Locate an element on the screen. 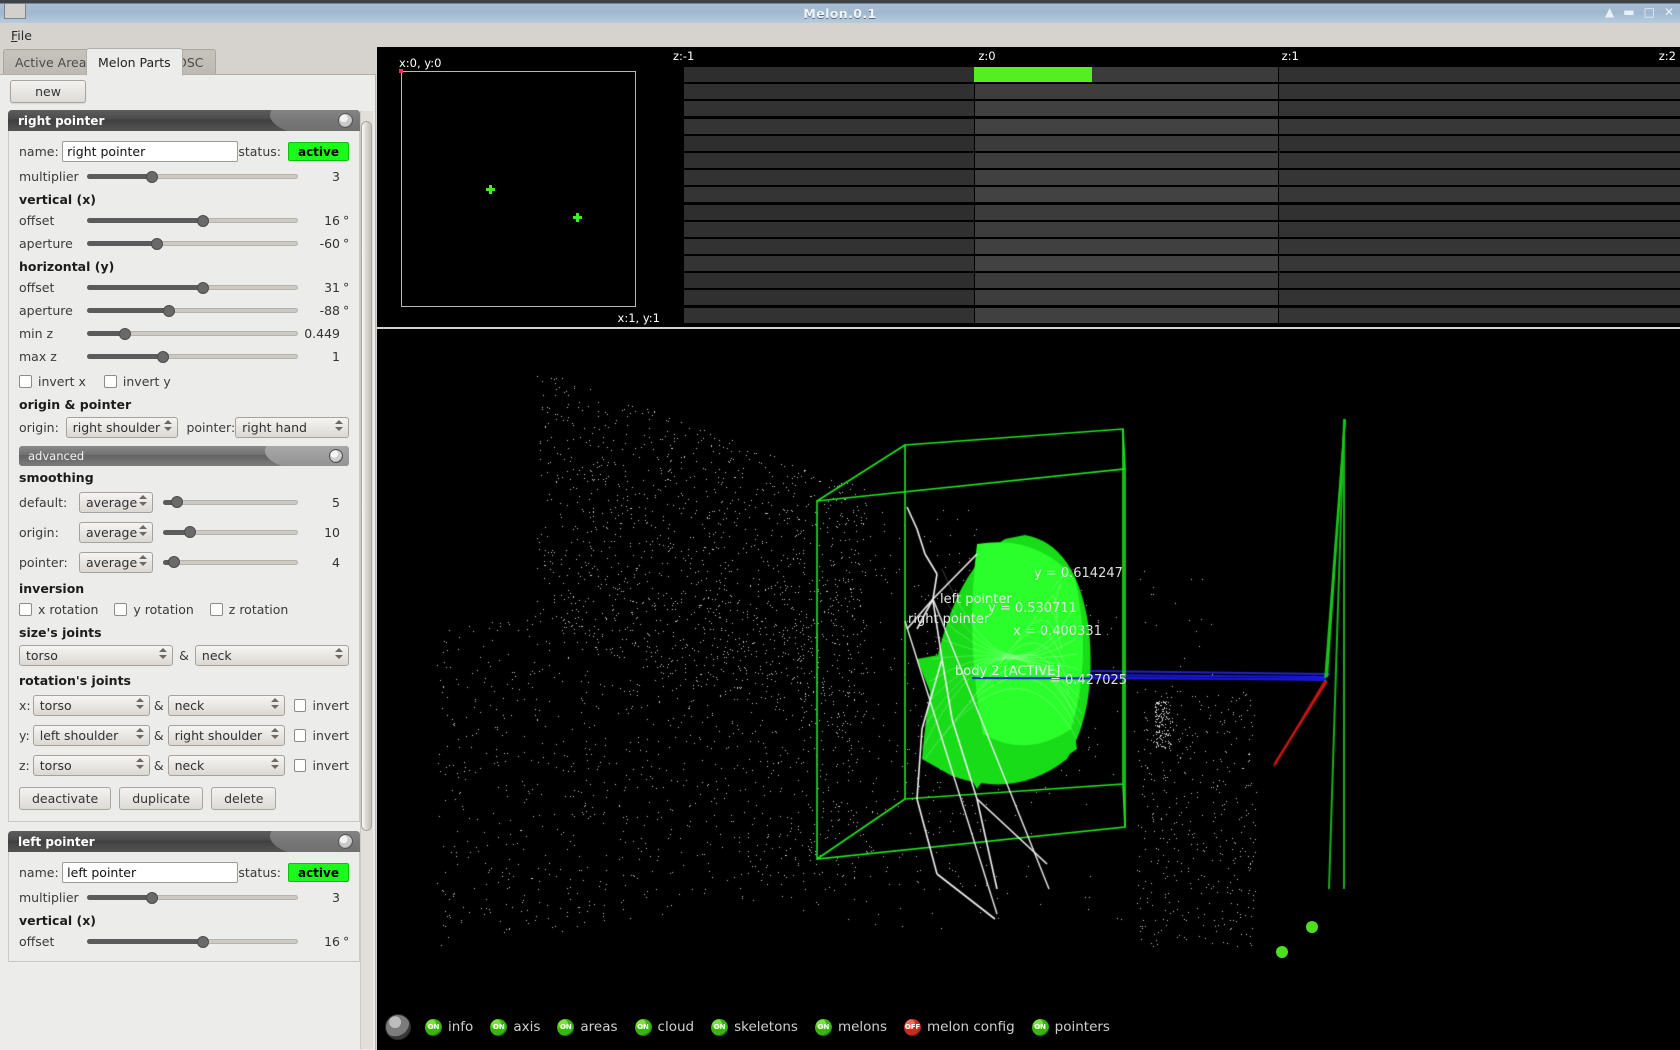 This screenshot has height=1050, width=1680. rotation-joint-z-a-select: torso is located at coordinates (91, 765).